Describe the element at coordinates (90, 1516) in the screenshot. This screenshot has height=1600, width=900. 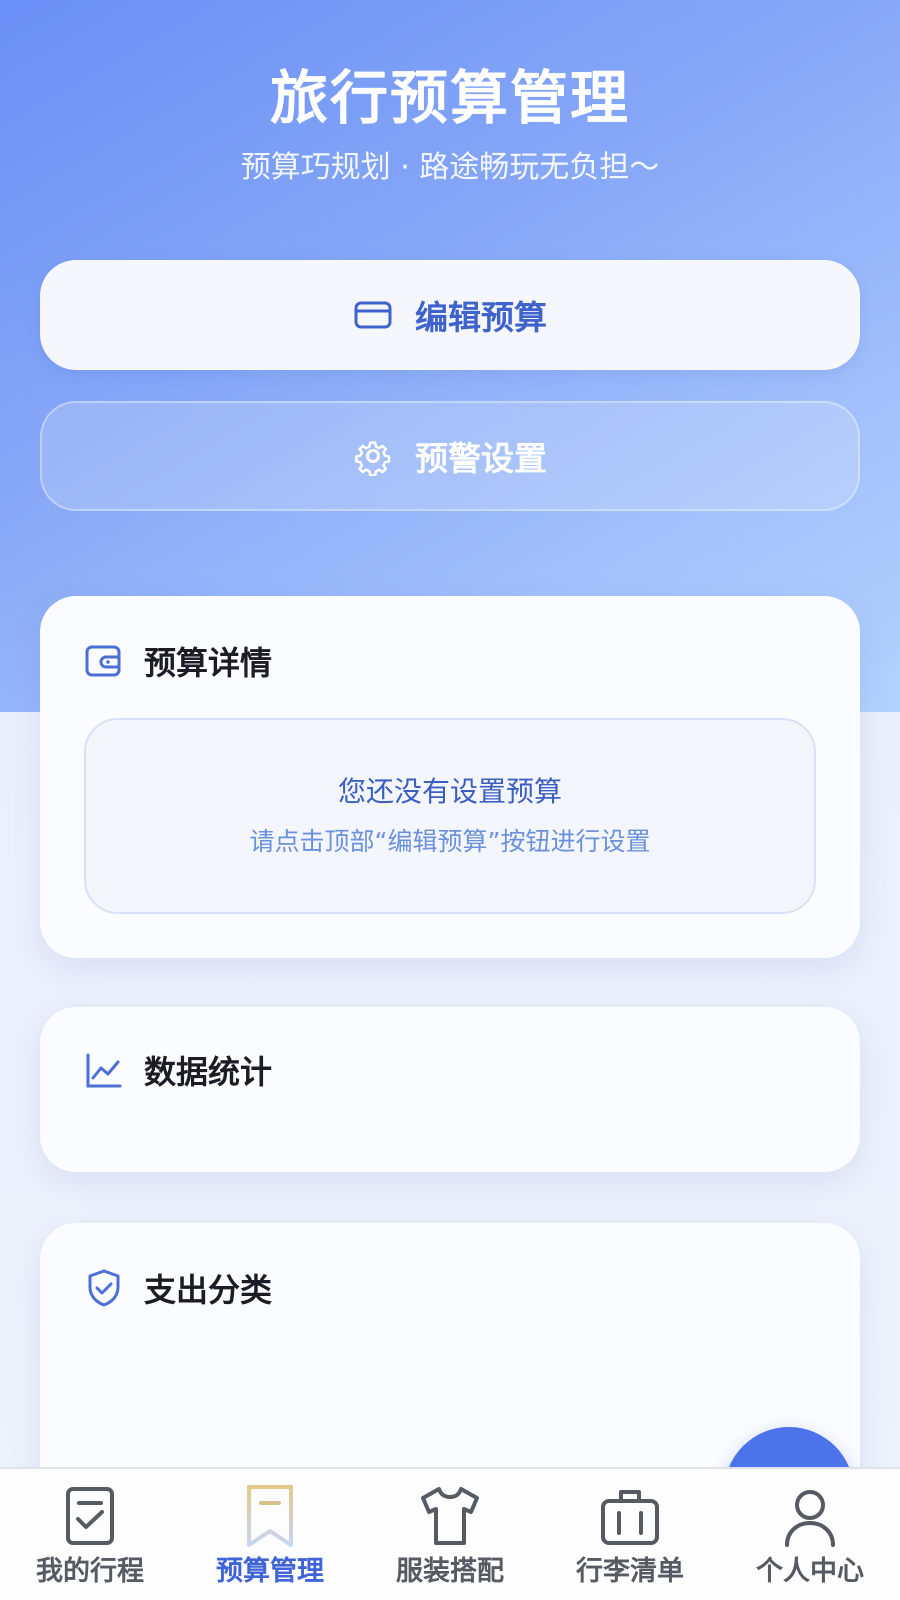
I see `itinerary-checklist-icon` at that location.